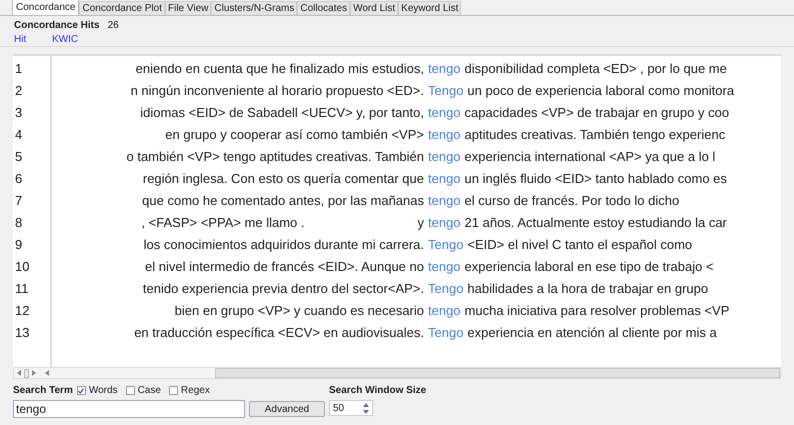 This screenshot has width=794, height=425. Describe the element at coordinates (430, 8) in the screenshot. I see `tab: Keyword List` at that location.